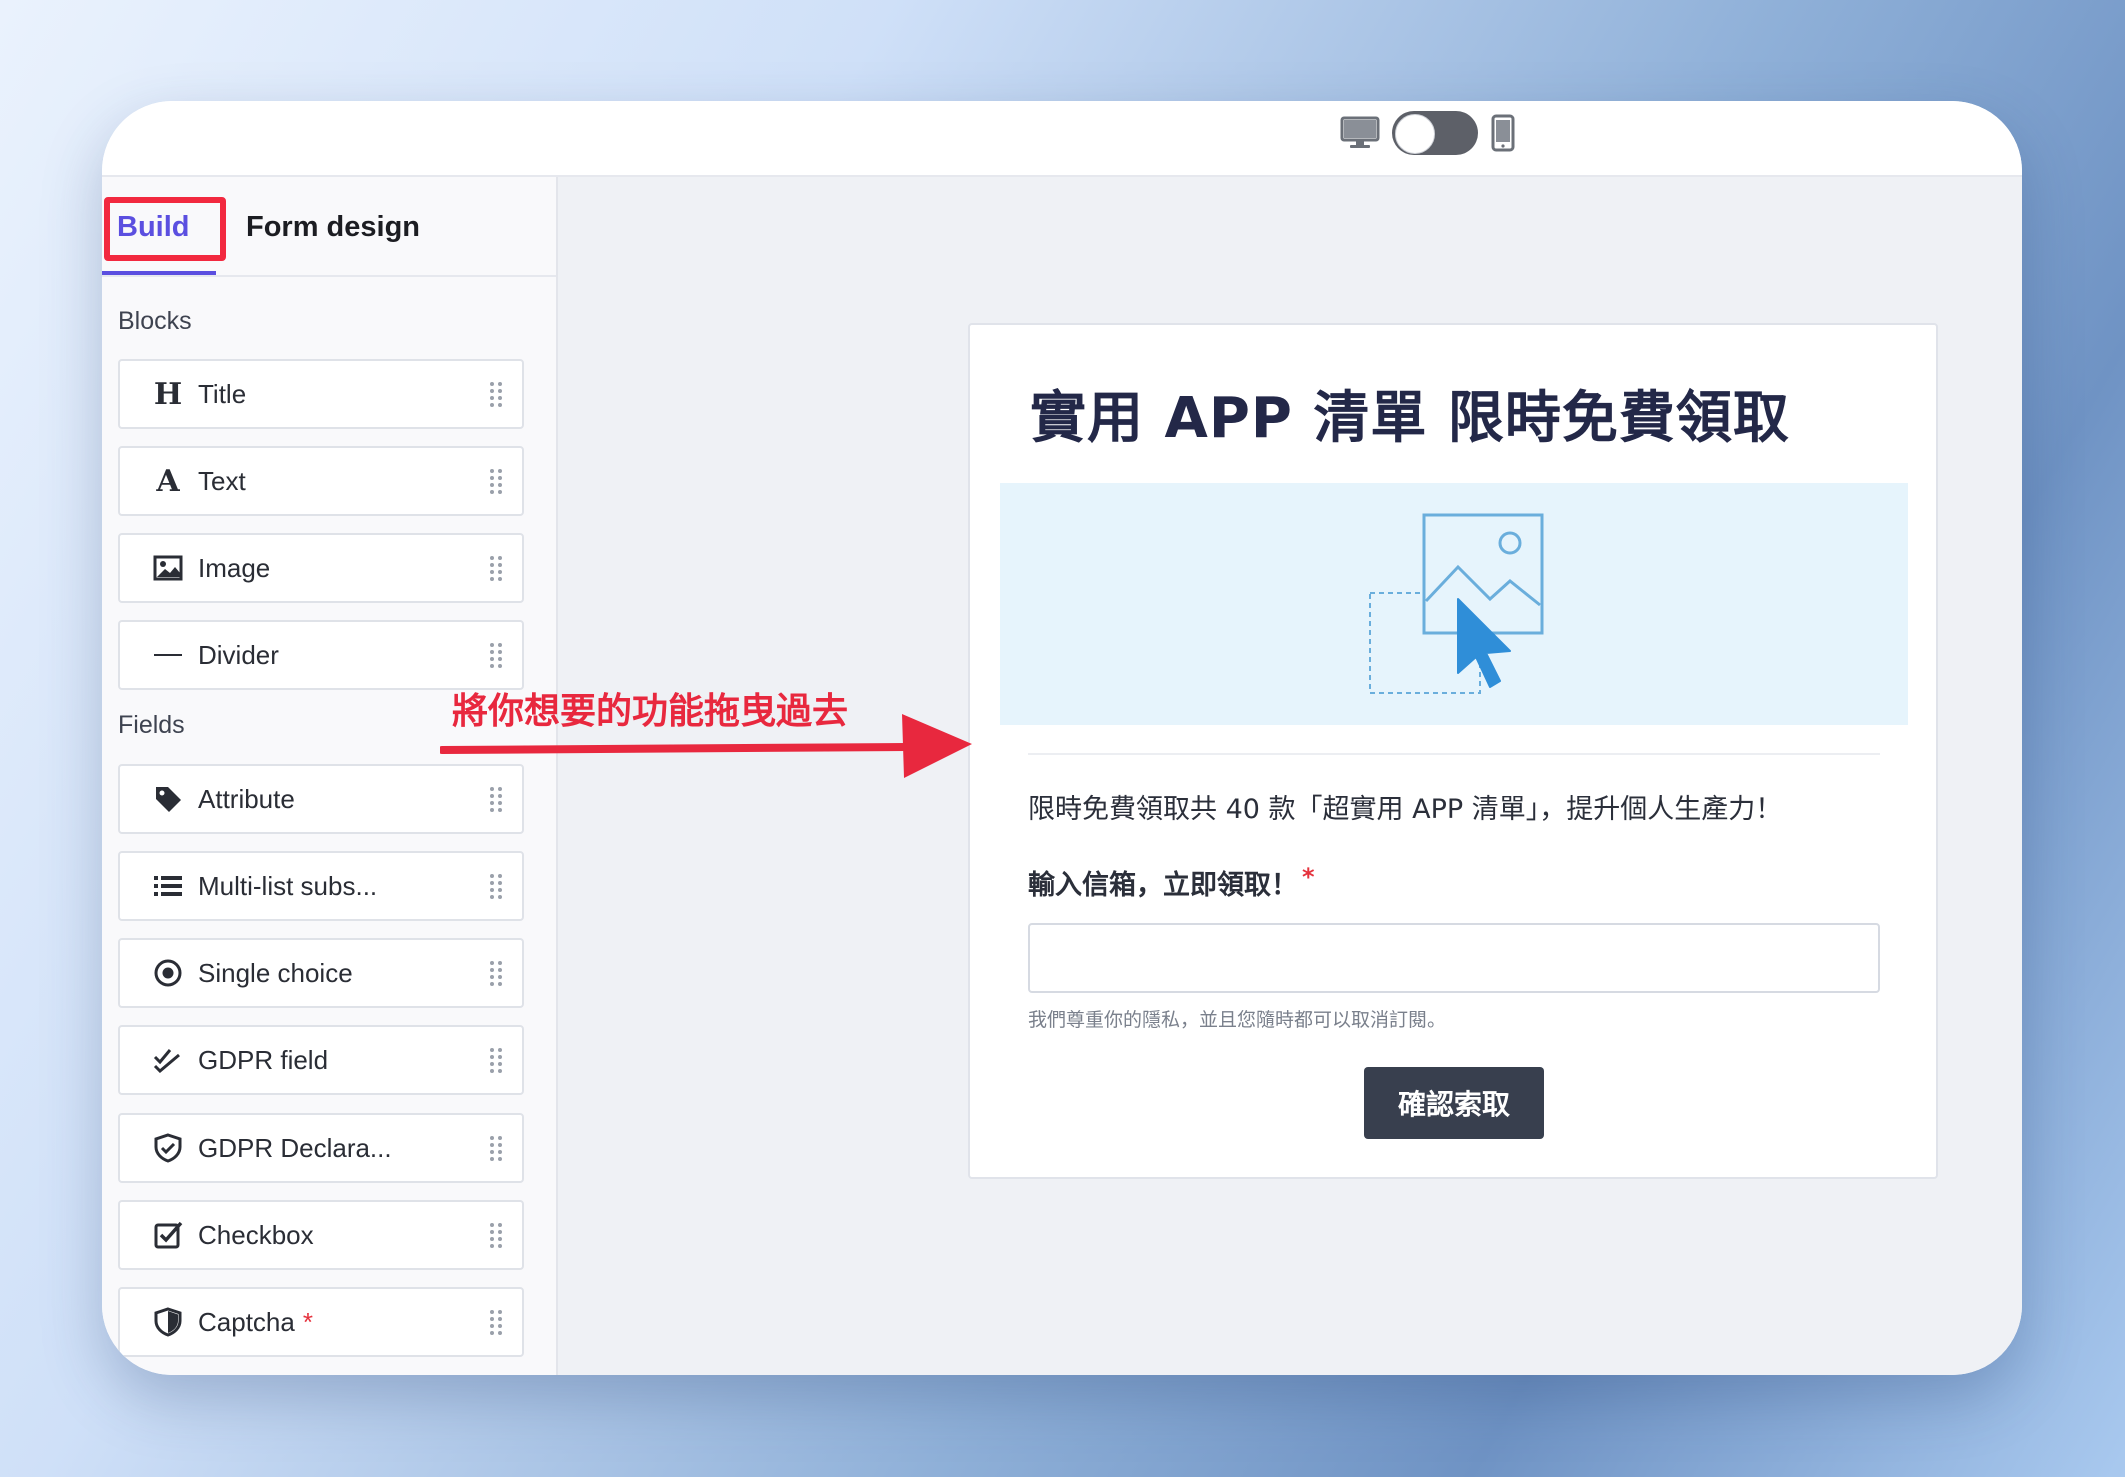 The height and width of the screenshot is (1477, 2125). What do you see at coordinates (1410, 418) in the screenshot?
I see `form-title: 實用 APP 清單 限時免費領取` at bounding box center [1410, 418].